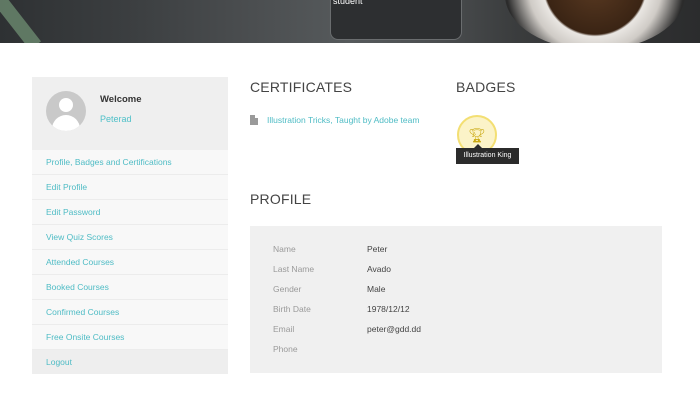 The height and width of the screenshot is (400, 700). What do you see at coordinates (130, 237) in the screenshot?
I see `sidebar-item-view-quiz-scores: View Quiz Scores` at bounding box center [130, 237].